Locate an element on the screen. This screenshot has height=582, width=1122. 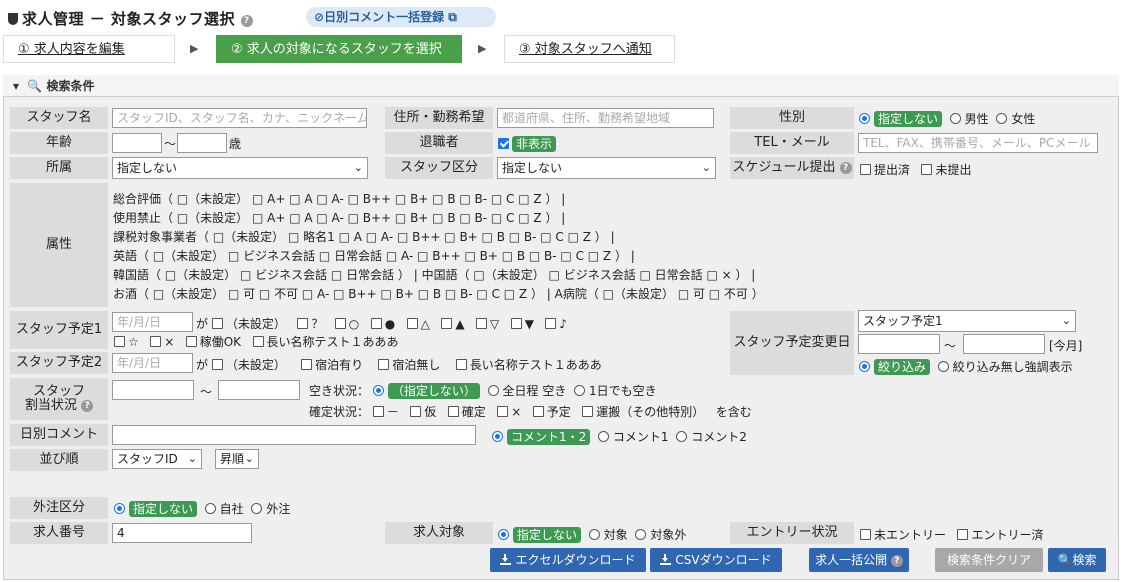
label-tel-mail: TEL・メール is located at coordinates (792, 143).